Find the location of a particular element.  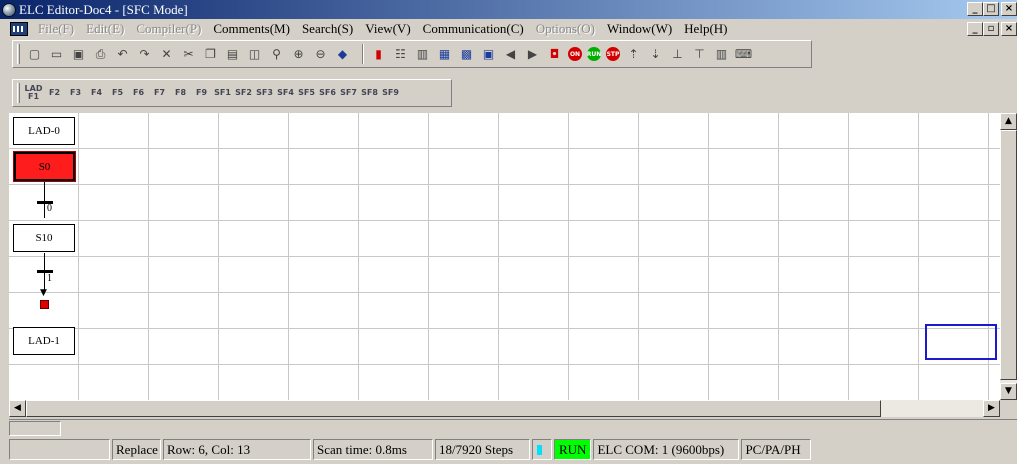

menu-help: Help(H) is located at coordinates (705, 29).